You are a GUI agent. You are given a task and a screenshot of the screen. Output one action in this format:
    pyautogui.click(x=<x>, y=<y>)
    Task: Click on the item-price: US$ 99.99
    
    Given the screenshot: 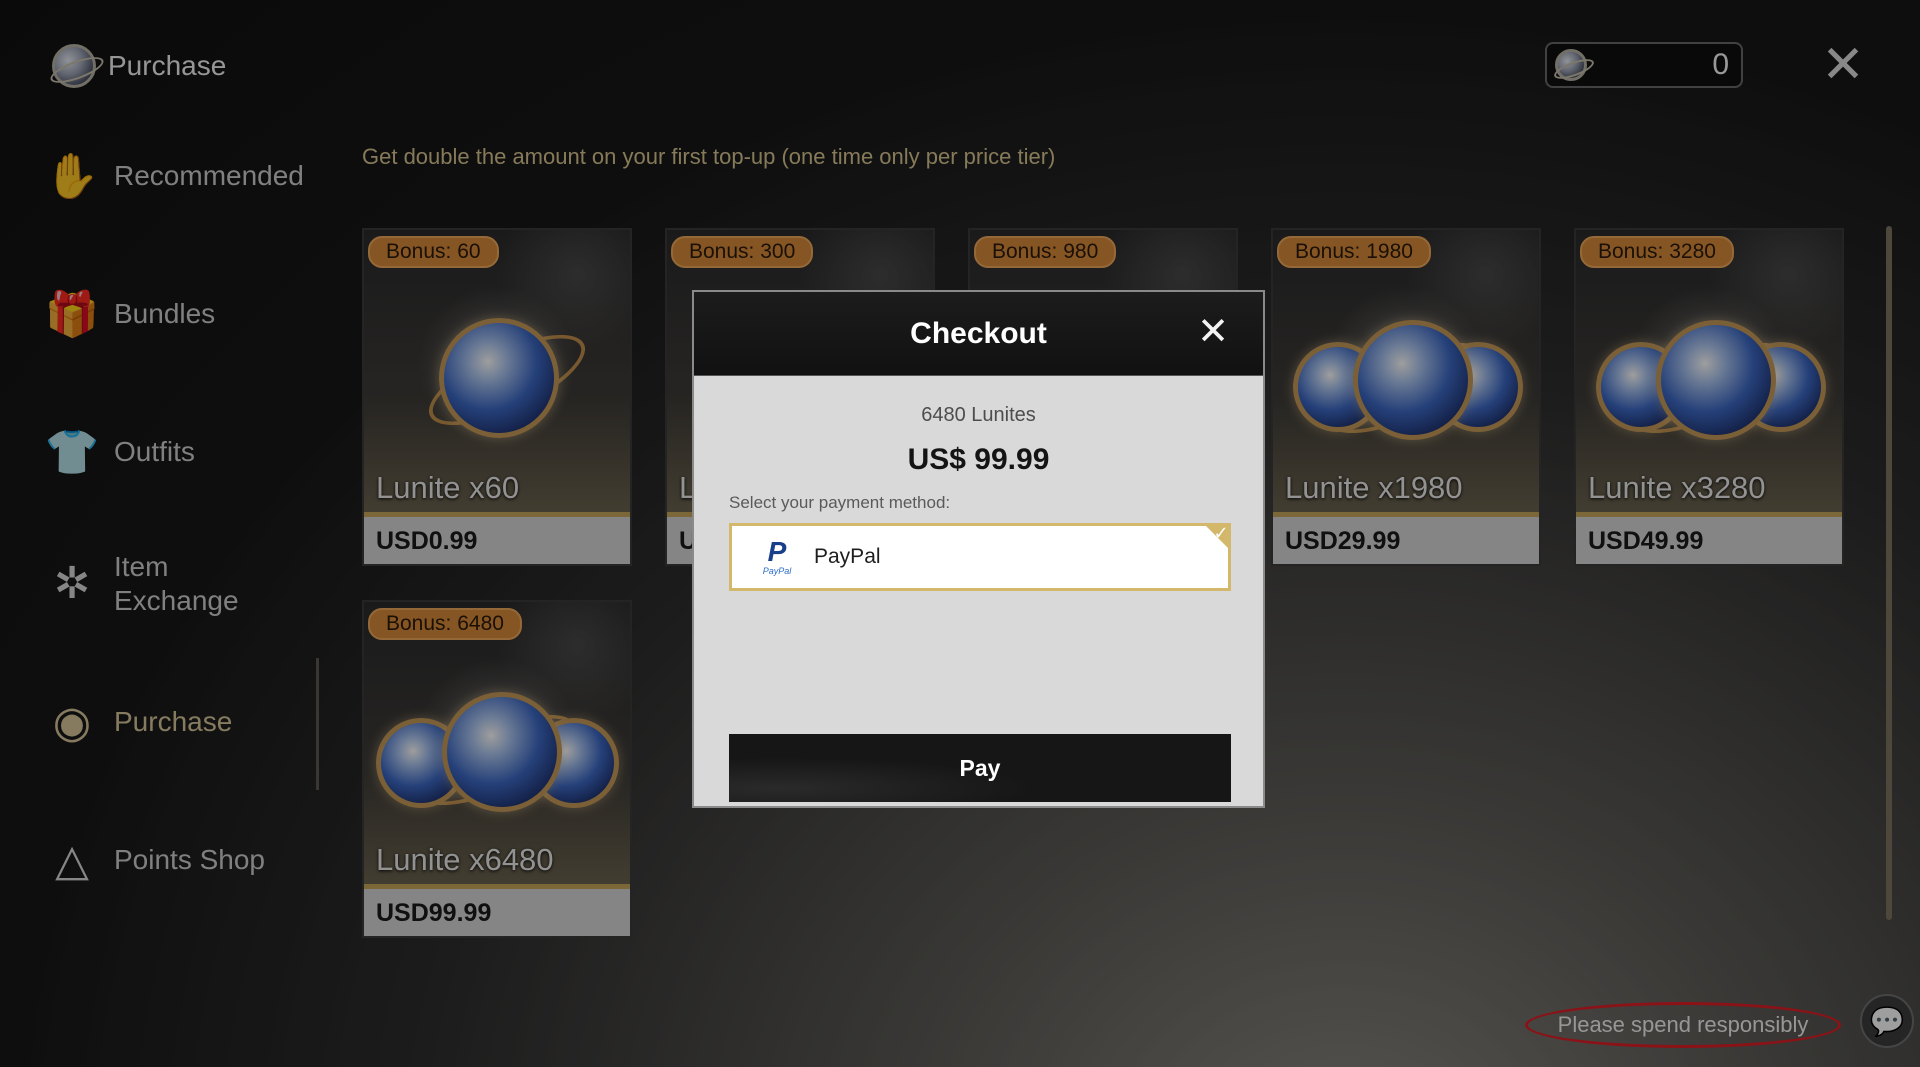 What is the action you would take?
    pyautogui.click(x=978, y=459)
    